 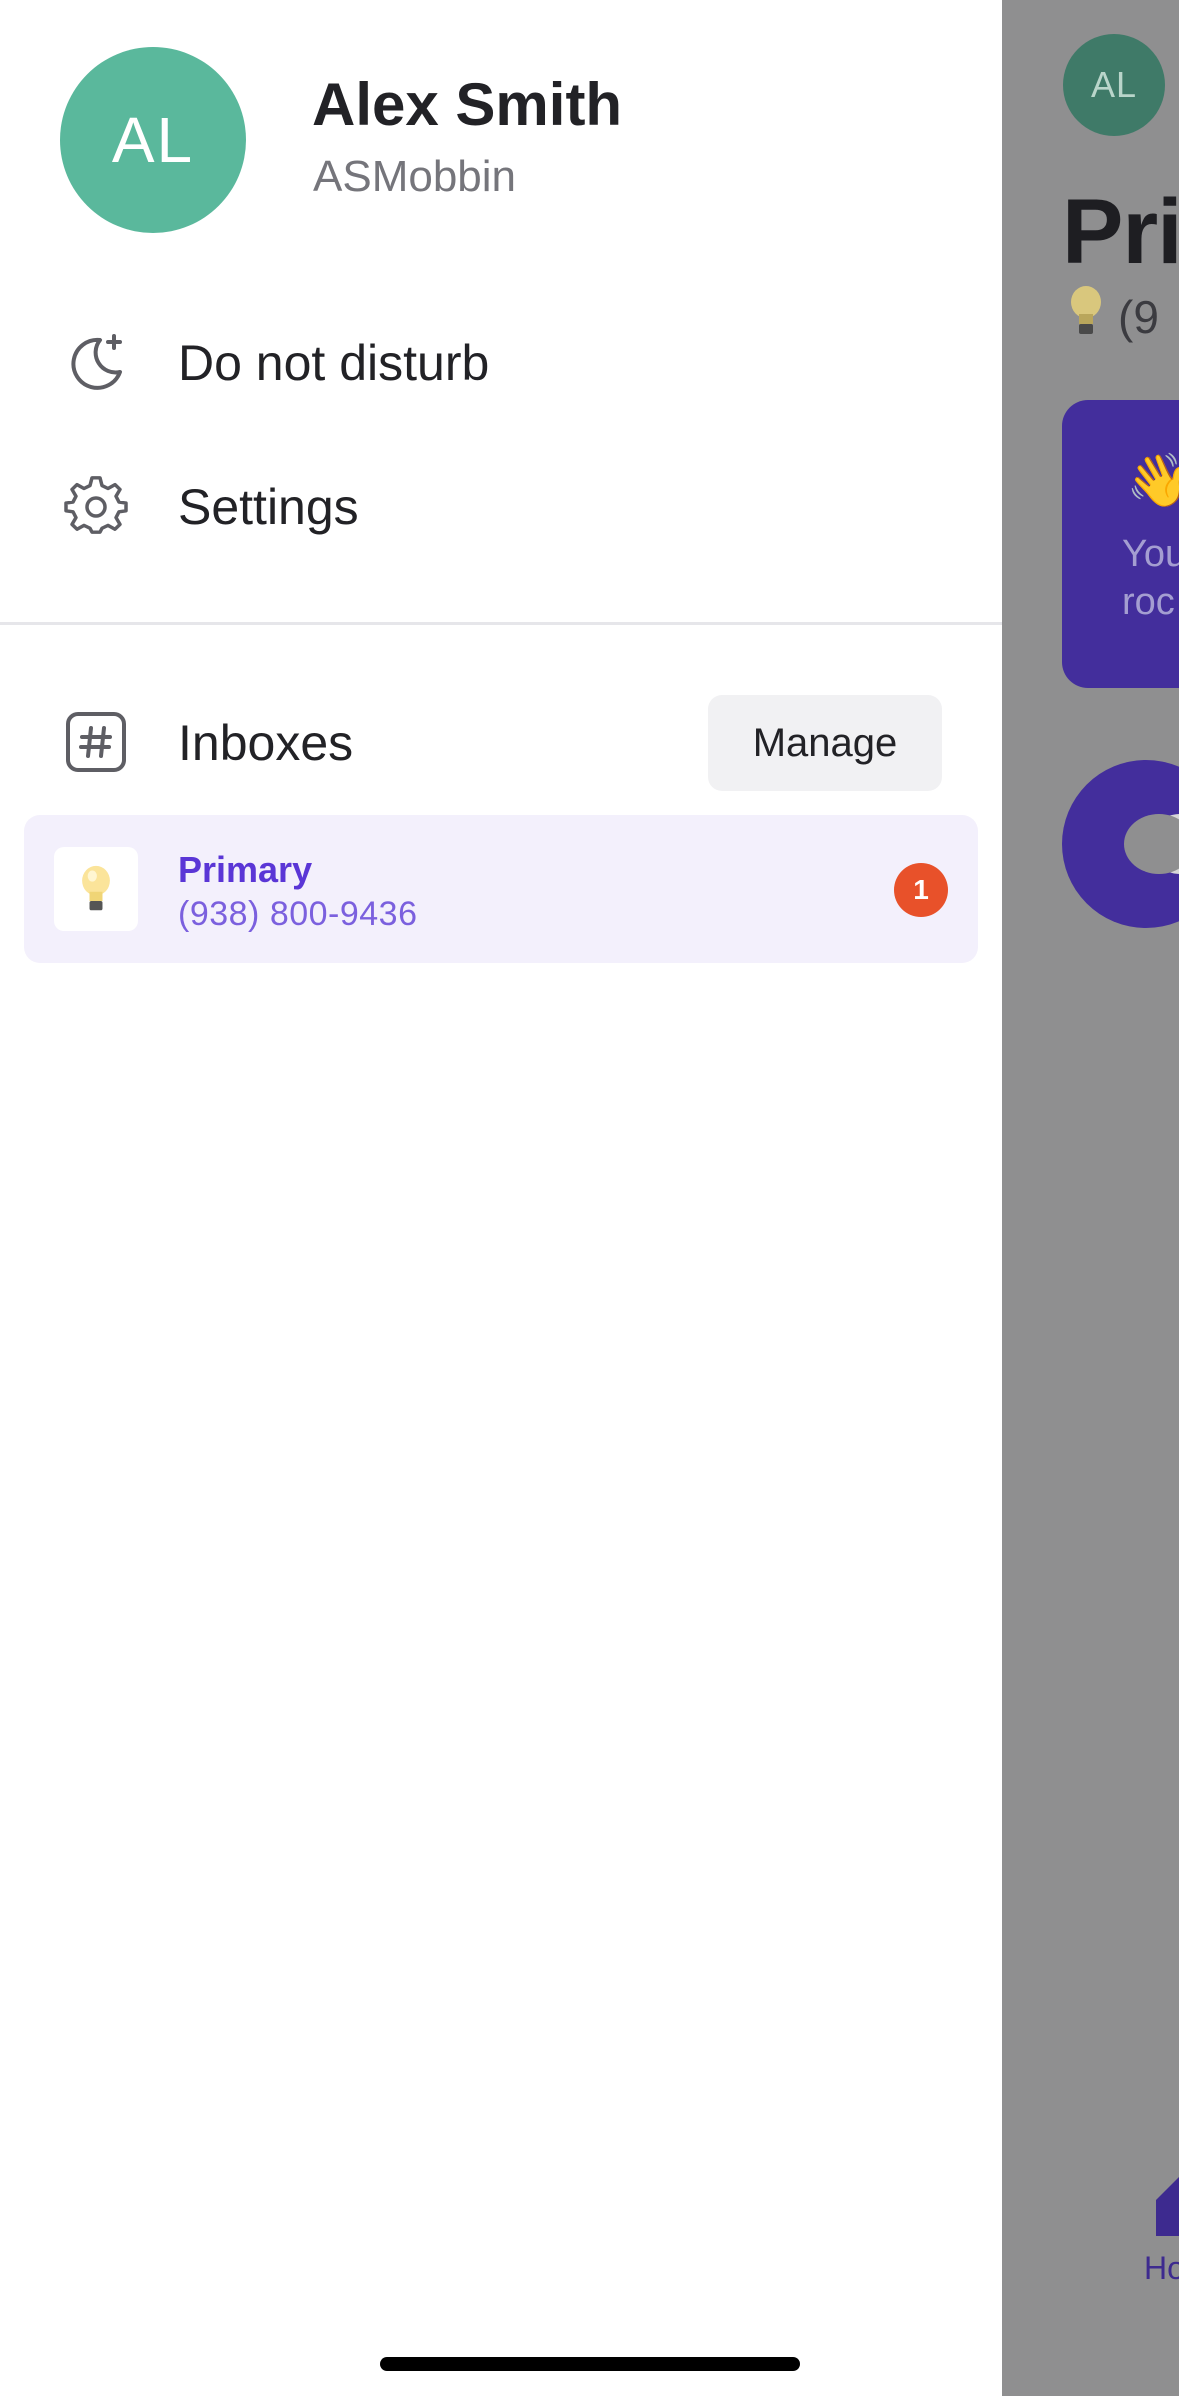 What do you see at coordinates (1150, 578) in the screenshot?
I see `background-card-text: You roc` at bounding box center [1150, 578].